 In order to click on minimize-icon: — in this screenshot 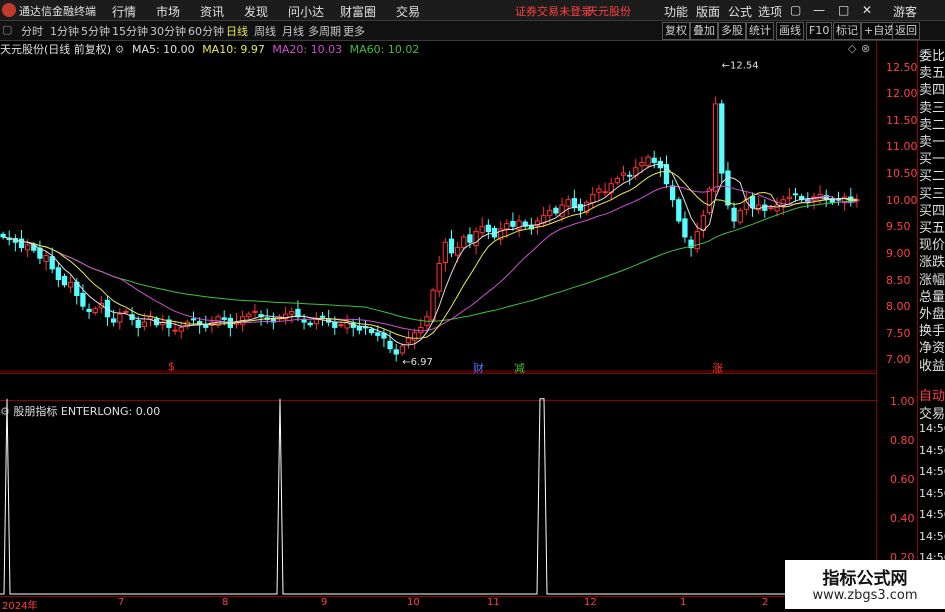, I will do `click(819, 10)`.